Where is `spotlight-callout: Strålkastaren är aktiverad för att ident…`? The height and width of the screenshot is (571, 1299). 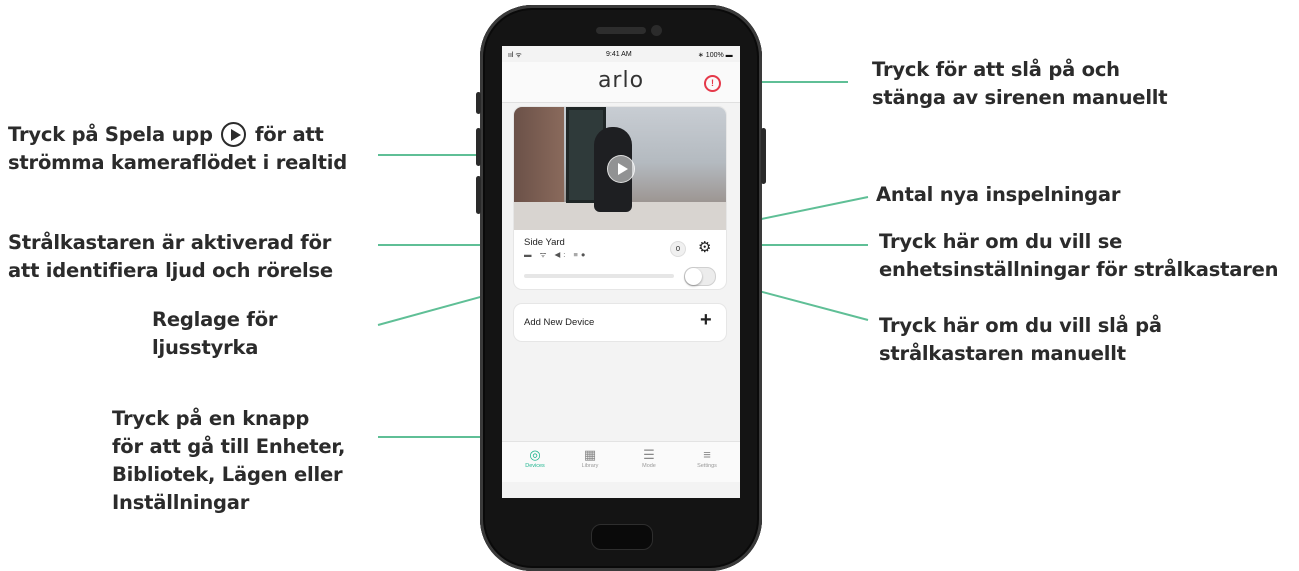
spotlight-callout: Strålkastaren är aktiverad för att ident… is located at coordinates (170, 257).